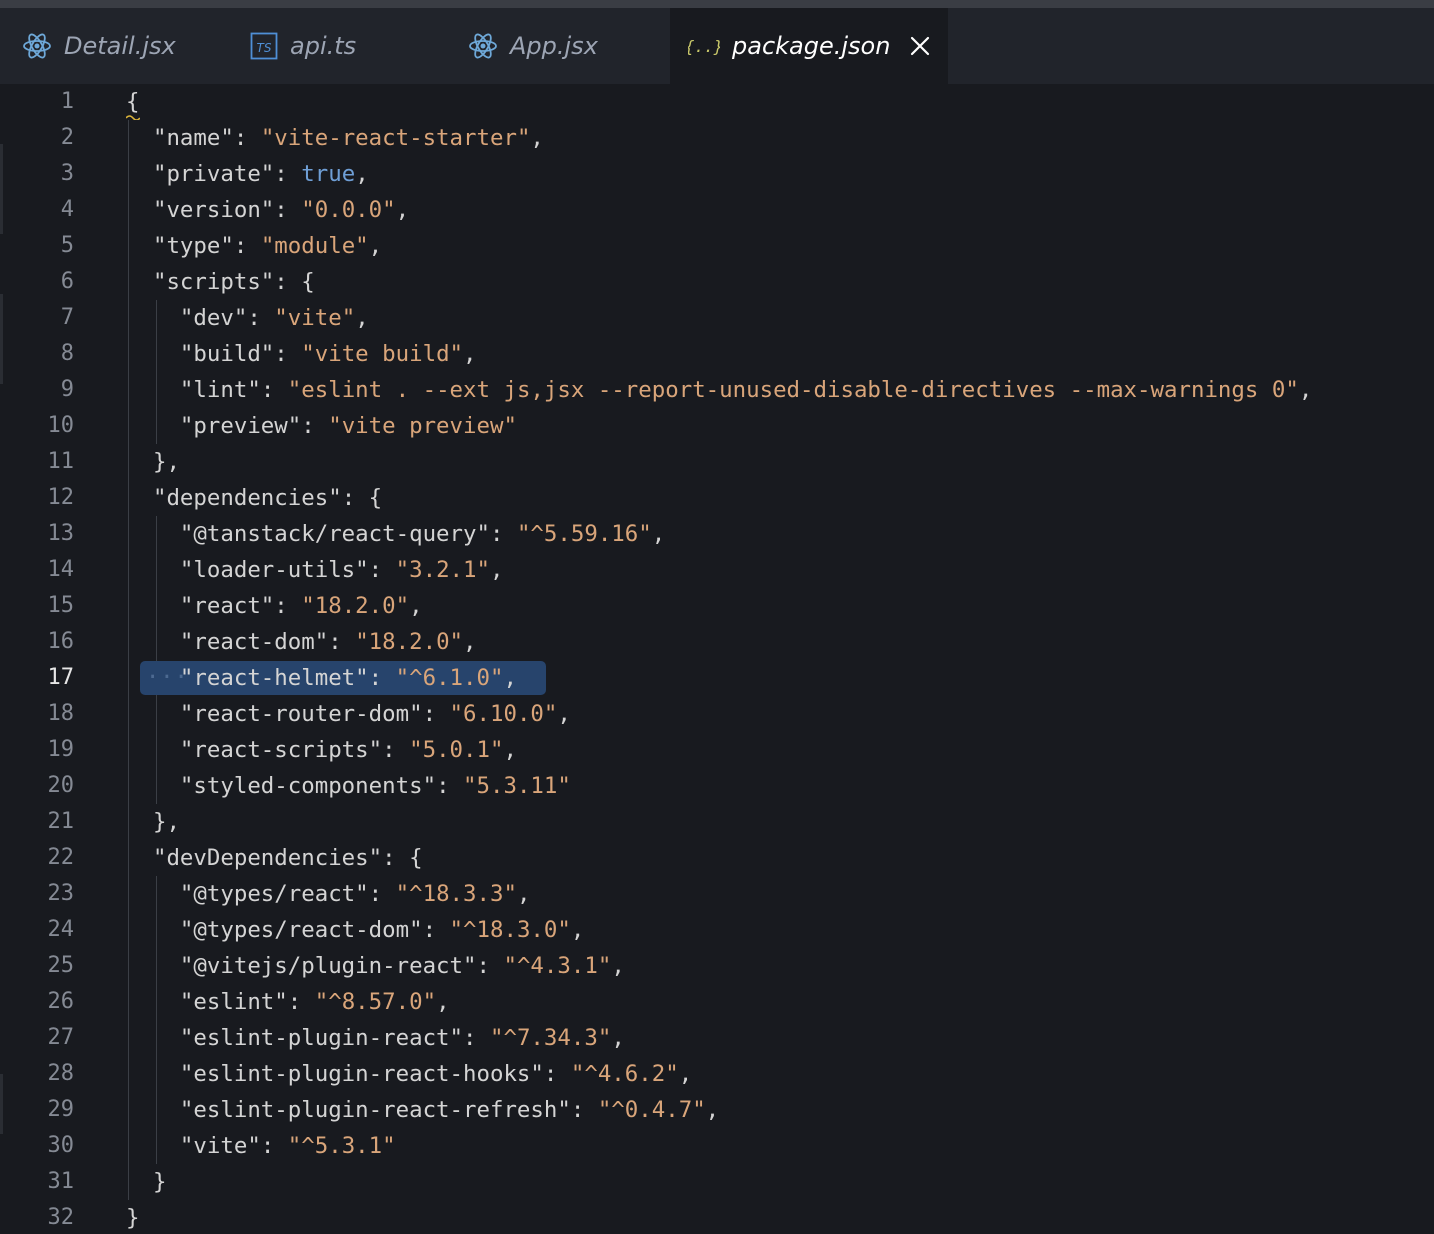 Image resolution: width=1434 pixels, height=1234 pixels. What do you see at coordinates (550, 1038) in the screenshot?
I see `code-token: "^7.34.3"` at bounding box center [550, 1038].